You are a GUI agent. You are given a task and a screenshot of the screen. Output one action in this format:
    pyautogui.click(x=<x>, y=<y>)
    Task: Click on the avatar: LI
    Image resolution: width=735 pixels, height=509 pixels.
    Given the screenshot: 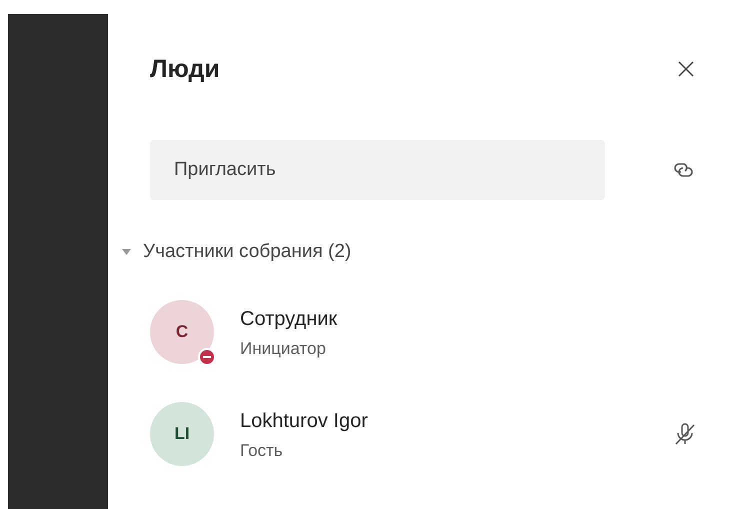 What is the action you would take?
    pyautogui.click(x=182, y=434)
    